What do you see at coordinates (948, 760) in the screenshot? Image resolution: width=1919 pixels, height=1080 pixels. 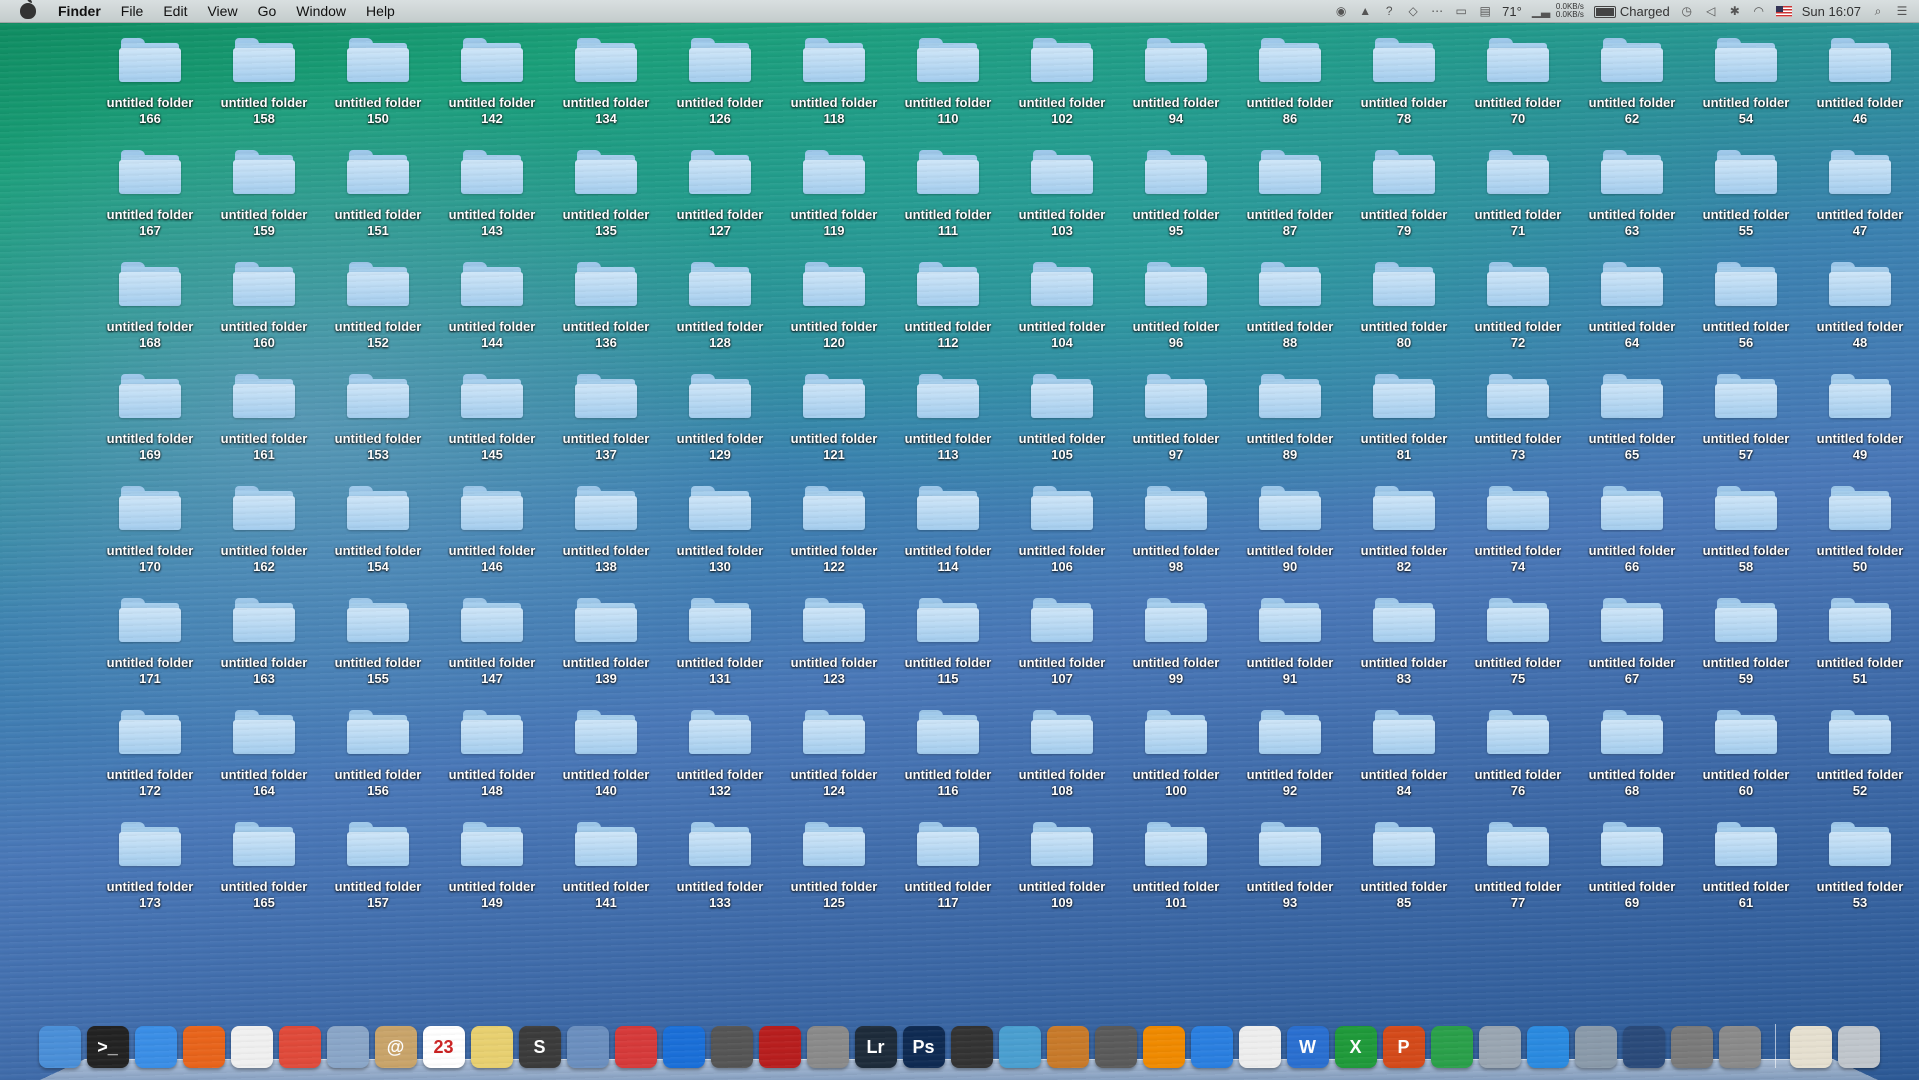 I see `desktop-folder: untitled folder 116` at bounding box center [948, 760].